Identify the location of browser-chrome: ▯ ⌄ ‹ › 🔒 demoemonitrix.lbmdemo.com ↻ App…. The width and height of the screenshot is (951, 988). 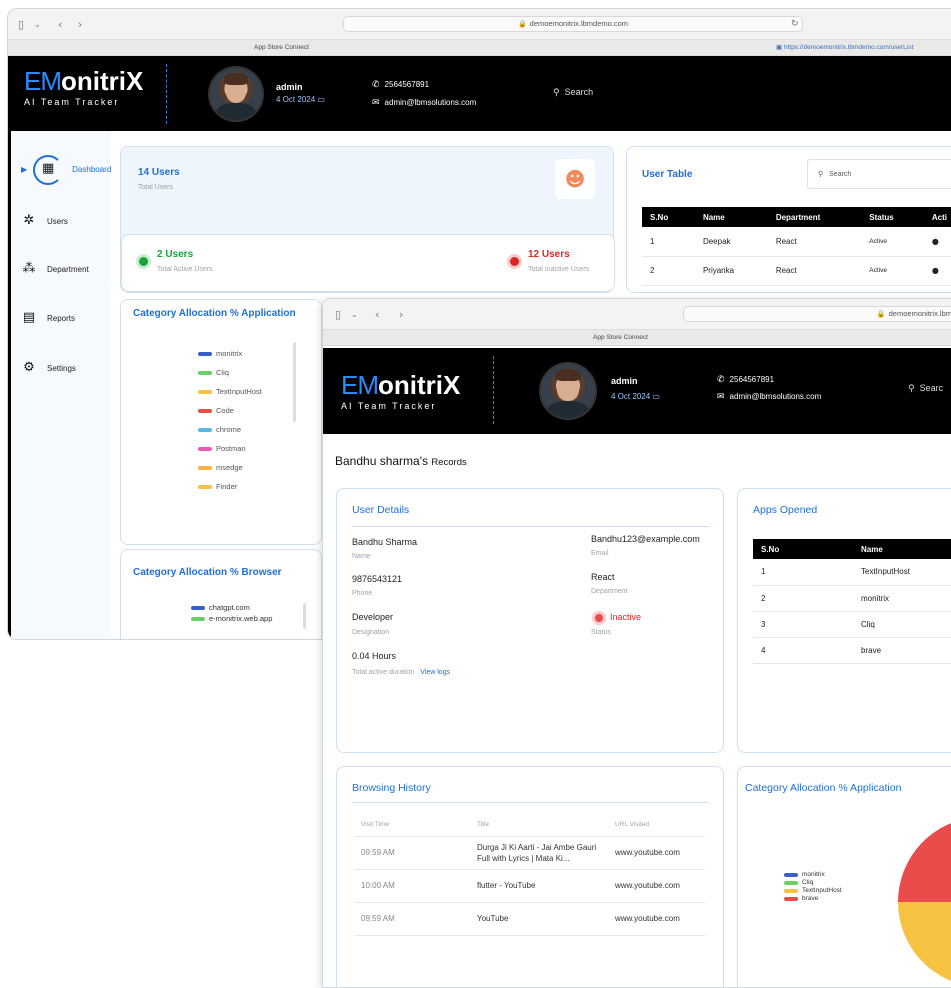
(479, 32).